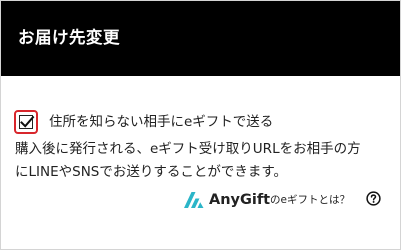  What do you see at coordinates (69, 37) in the screenshot?
I see `panel-title: お届け先変更` at bounding box center [69, 37].